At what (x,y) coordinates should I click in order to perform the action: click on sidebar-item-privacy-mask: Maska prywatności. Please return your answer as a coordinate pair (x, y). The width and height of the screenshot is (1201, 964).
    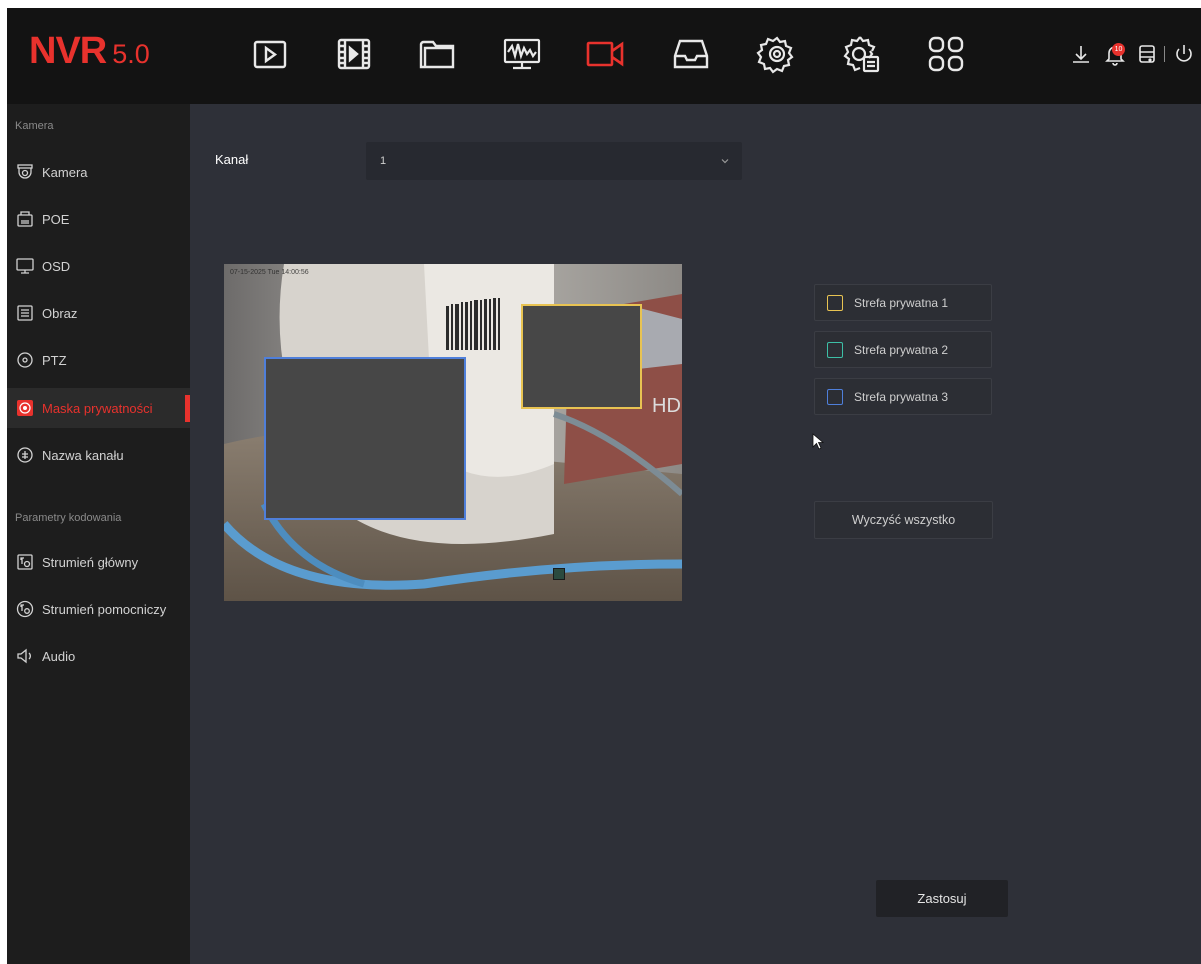
    Looking at the image, I should click on (98, 408).